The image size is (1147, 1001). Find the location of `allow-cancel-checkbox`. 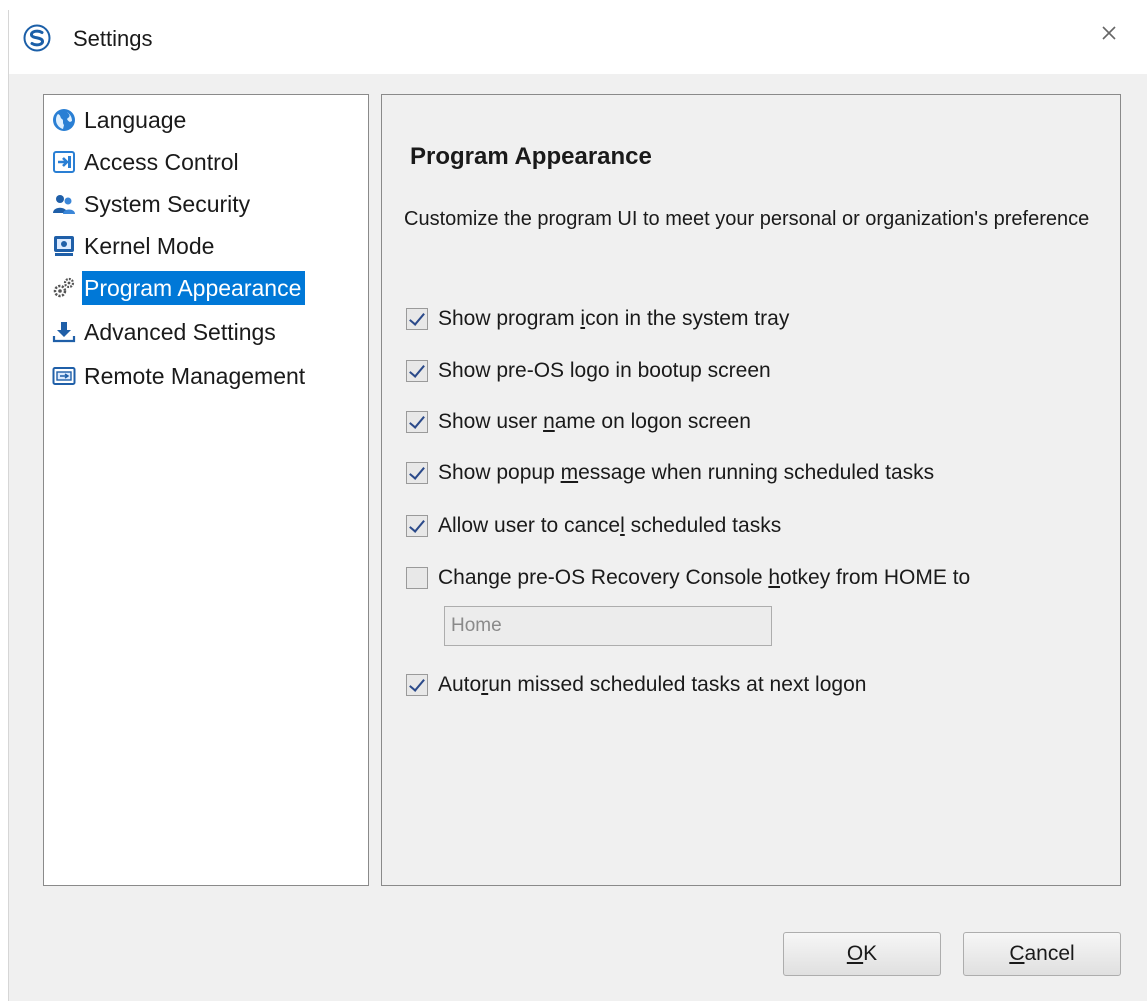

allow-cancel-checkbox is located at coordinates (417, 526).